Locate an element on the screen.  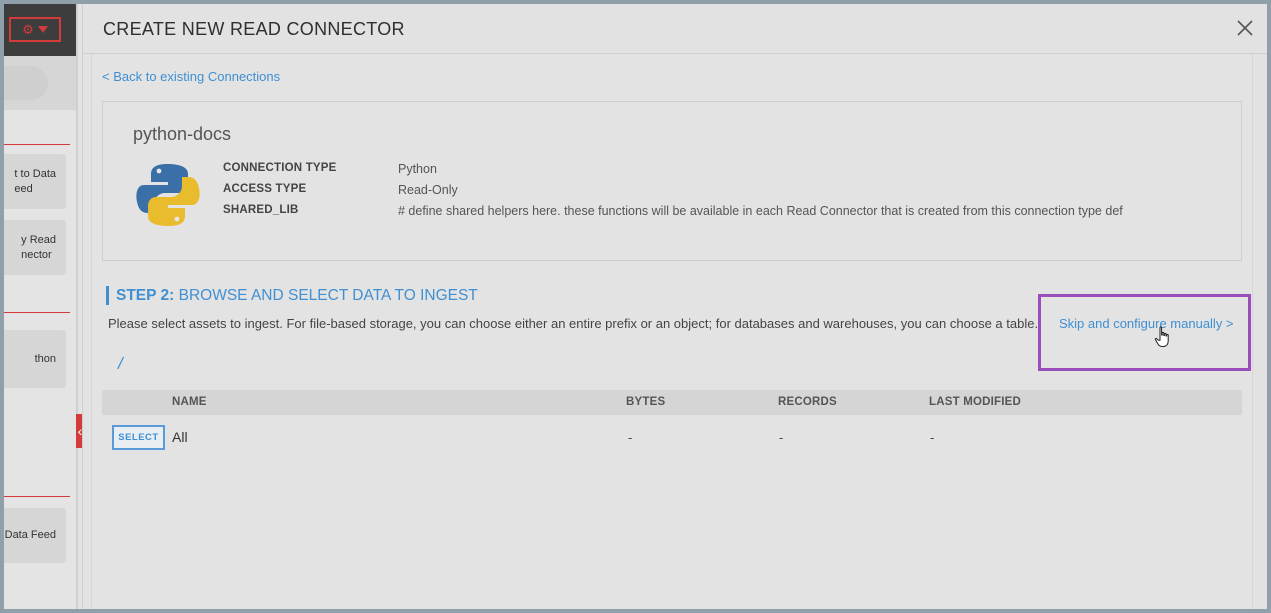
sidebar-card-data-feed: t to Data eed is located at coordinates (35, 181).